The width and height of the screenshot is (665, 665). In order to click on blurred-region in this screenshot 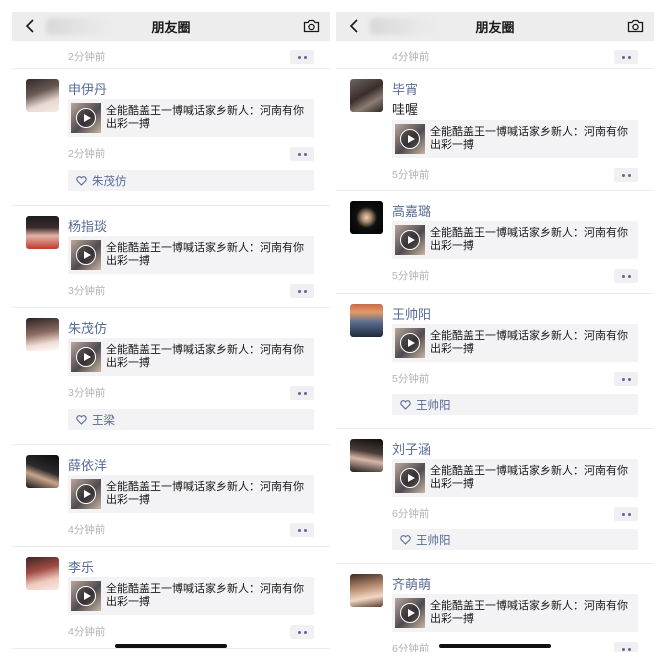, I will do `click(405, 26)`.